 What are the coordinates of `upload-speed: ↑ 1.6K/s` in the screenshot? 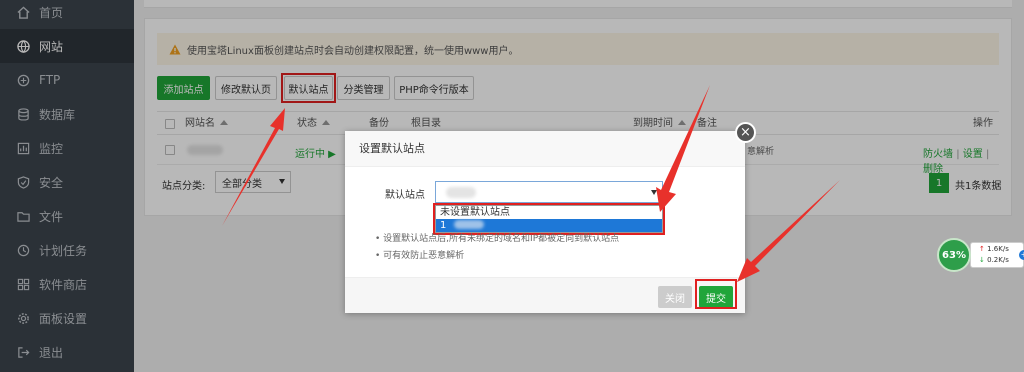 It's located at (994, 249).